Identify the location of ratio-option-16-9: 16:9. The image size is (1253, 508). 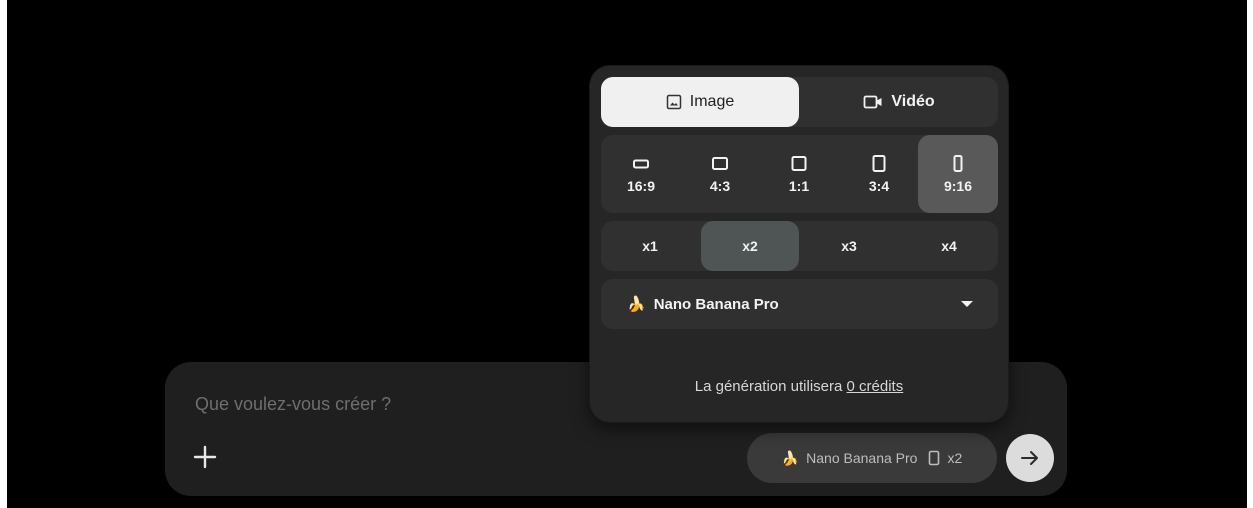
(641, 174).